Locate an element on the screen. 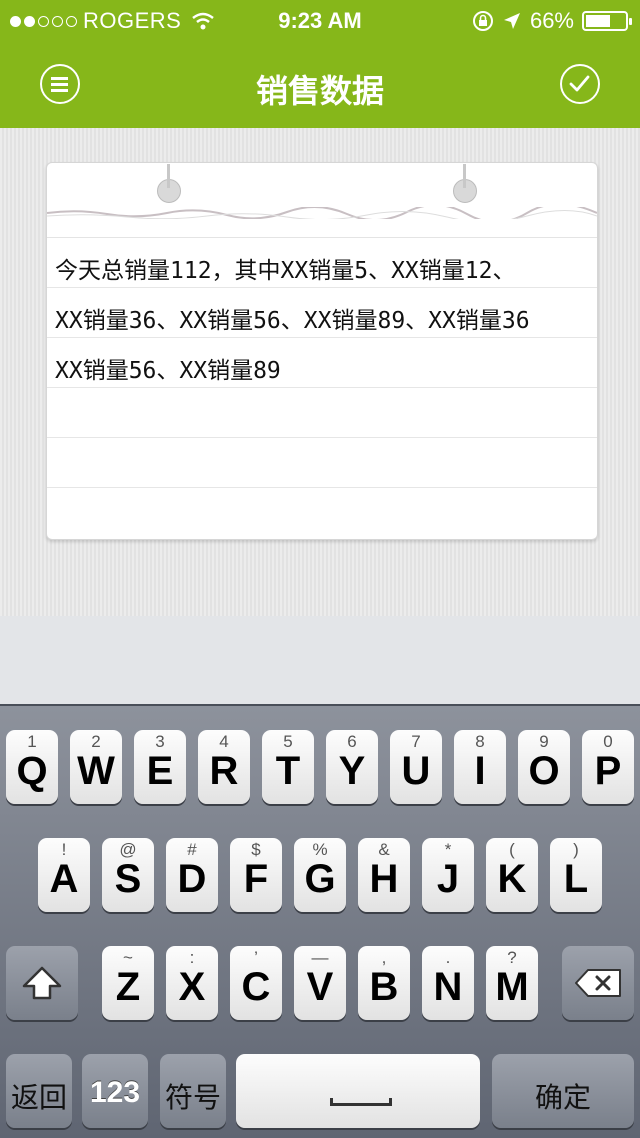  key-z: ~ Z is located at coordinates (128, 983).